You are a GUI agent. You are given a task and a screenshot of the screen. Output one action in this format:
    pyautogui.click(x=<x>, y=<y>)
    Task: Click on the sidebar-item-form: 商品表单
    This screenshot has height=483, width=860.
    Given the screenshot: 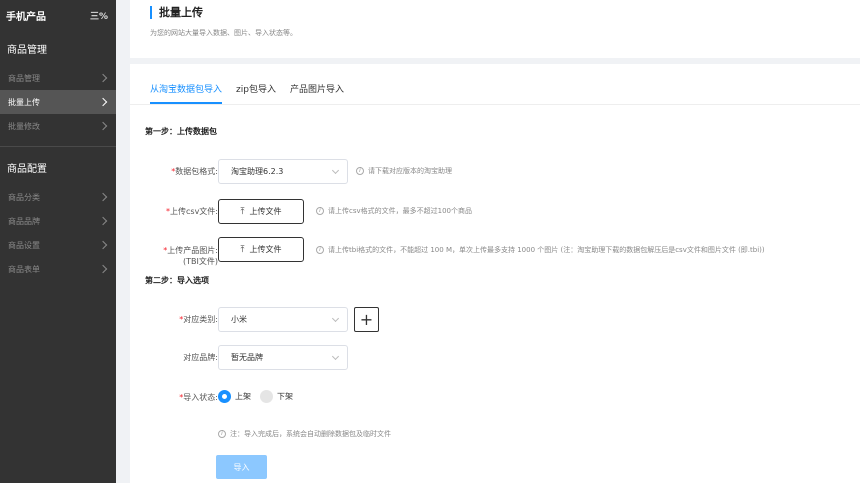 What is the action you would take?
    pyautogui.click(x=58, y=269)
    